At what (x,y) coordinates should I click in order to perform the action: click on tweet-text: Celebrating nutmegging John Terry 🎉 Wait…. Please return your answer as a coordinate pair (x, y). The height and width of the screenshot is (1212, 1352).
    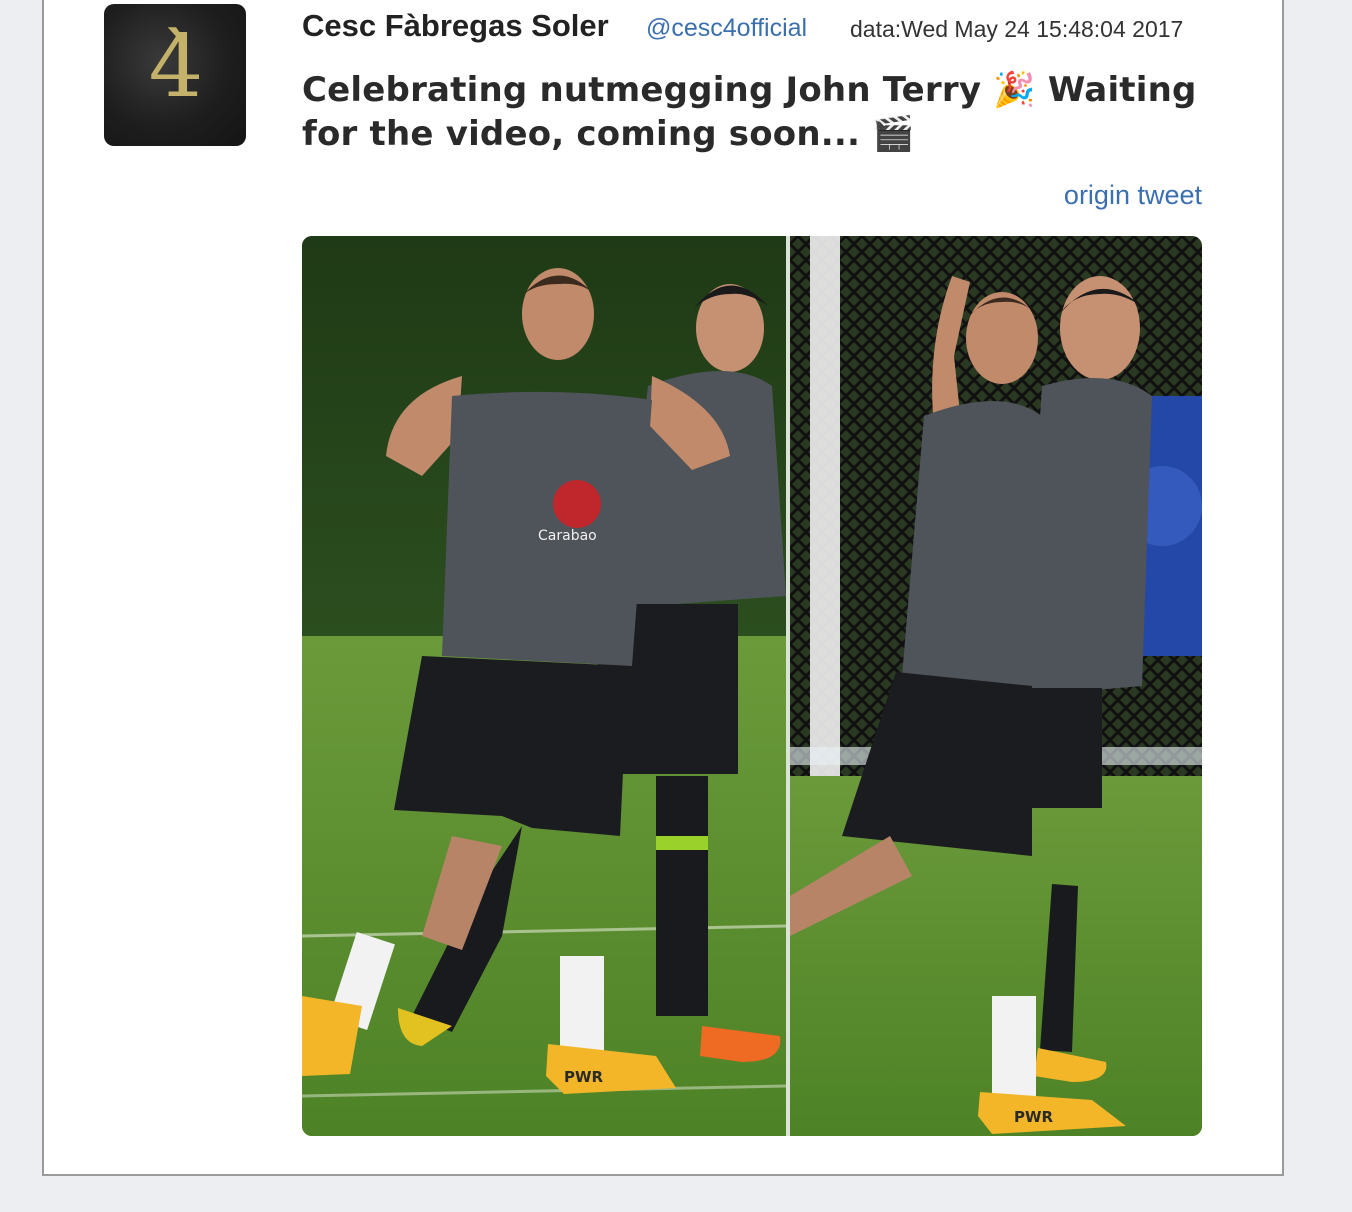
    Looking at the image, I should click on (749, 112).